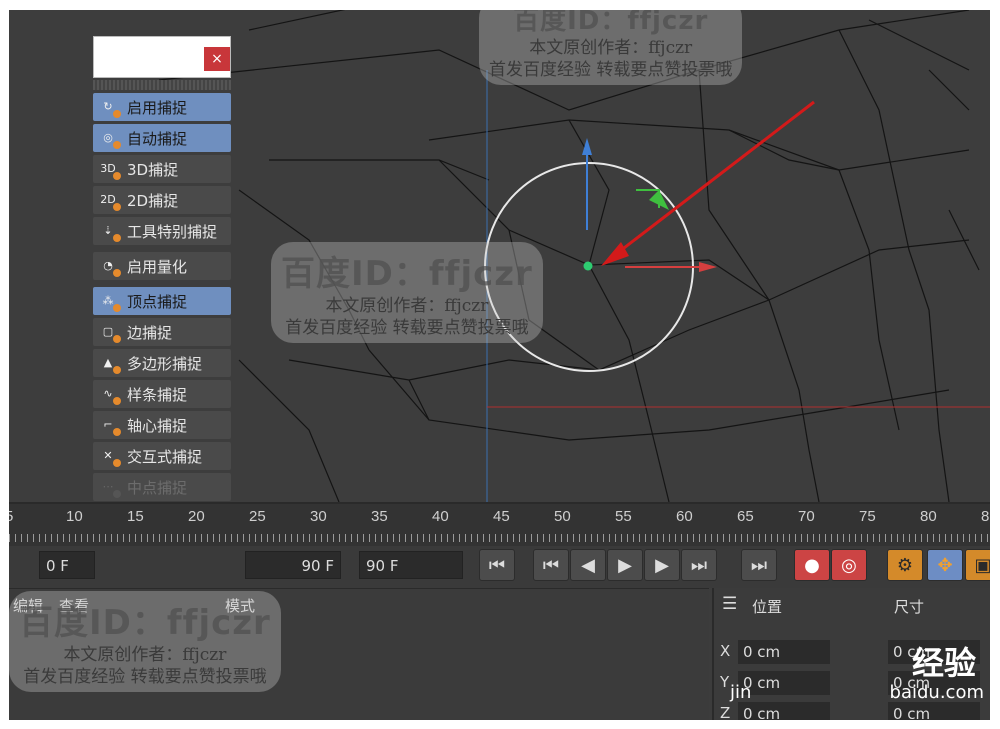 The image size is (1000, 729). What do you see at coordinates (411, 565) in the screenshot?
I see `end-frame-display: 90 F` at bounding box center [411, 565].